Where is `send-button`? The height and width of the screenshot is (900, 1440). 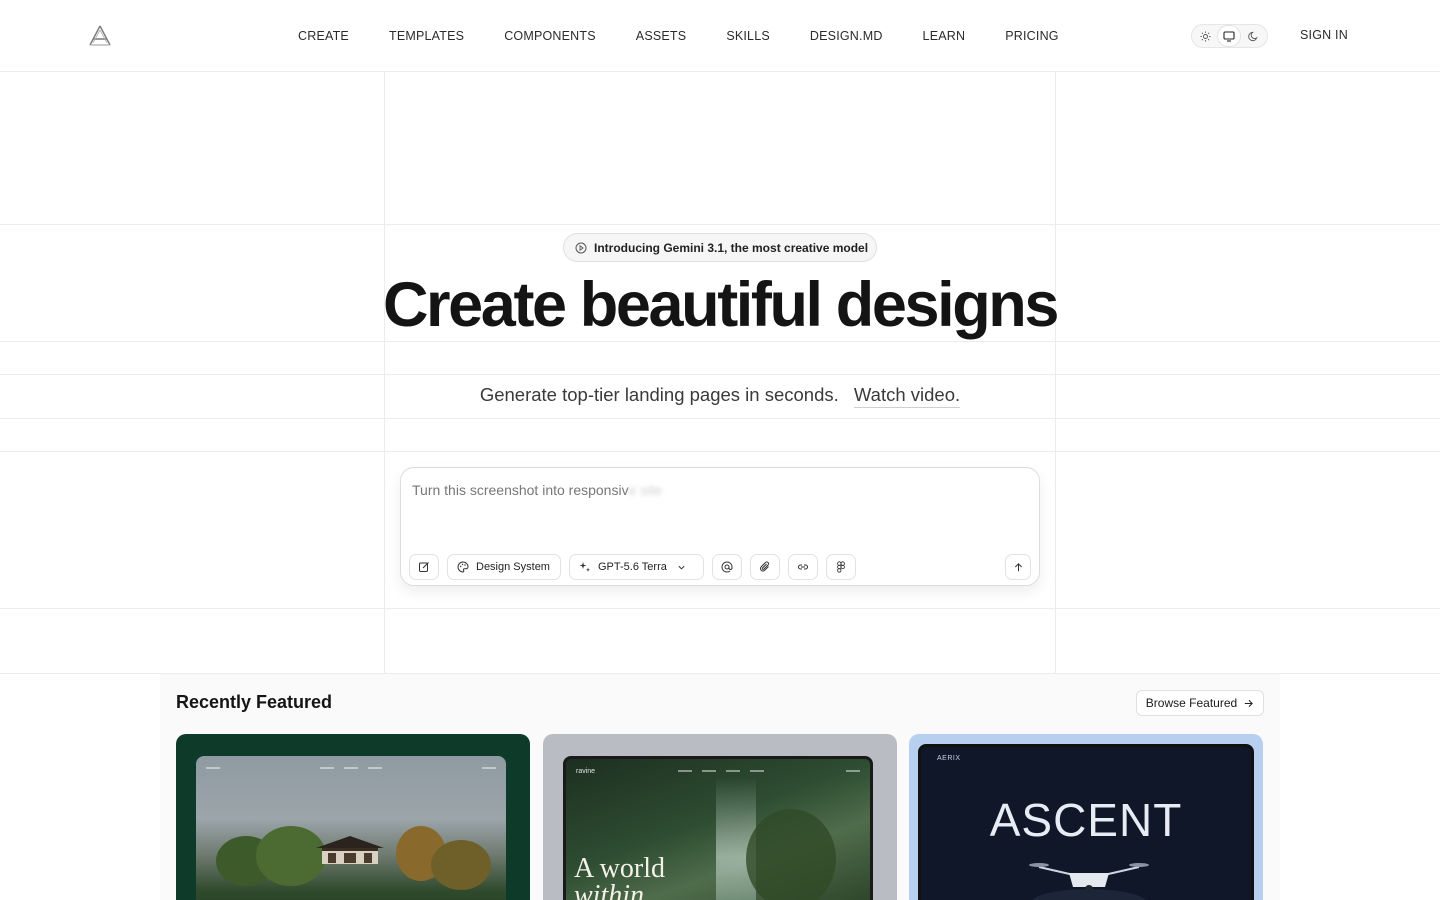
send-button is located at coordinates (1018, 567).